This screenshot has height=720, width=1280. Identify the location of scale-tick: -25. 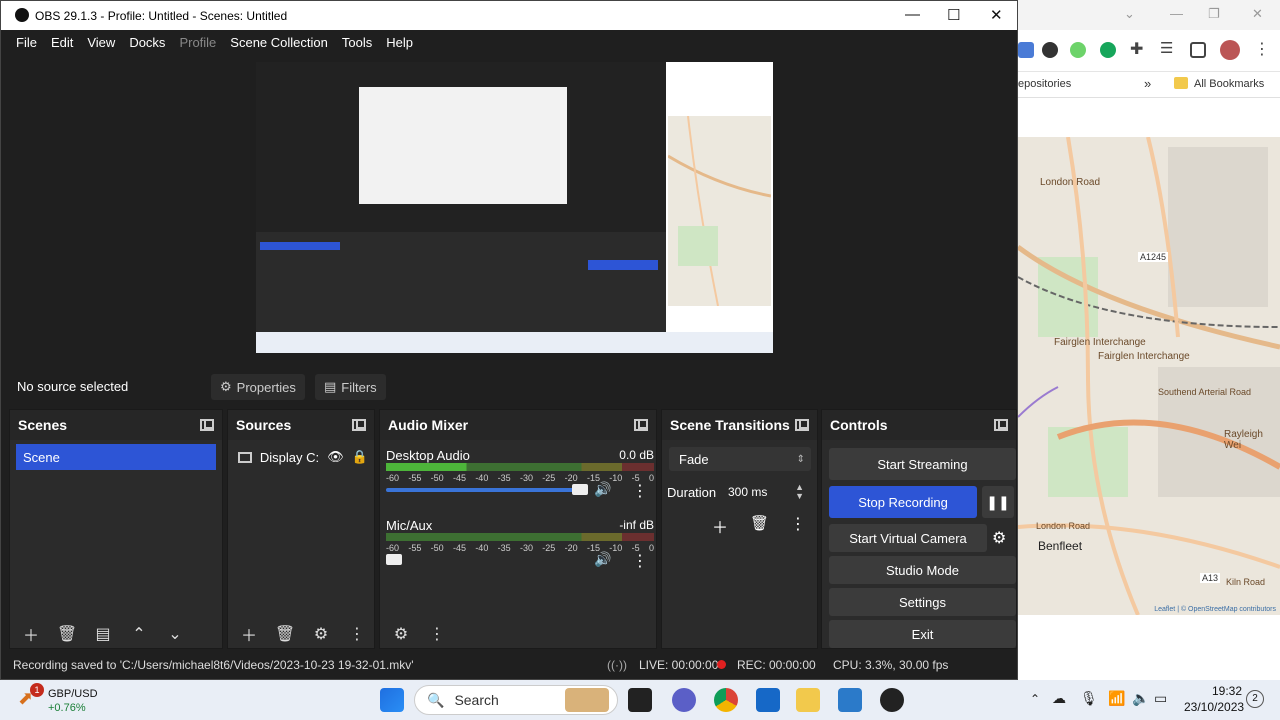
(549, 548).